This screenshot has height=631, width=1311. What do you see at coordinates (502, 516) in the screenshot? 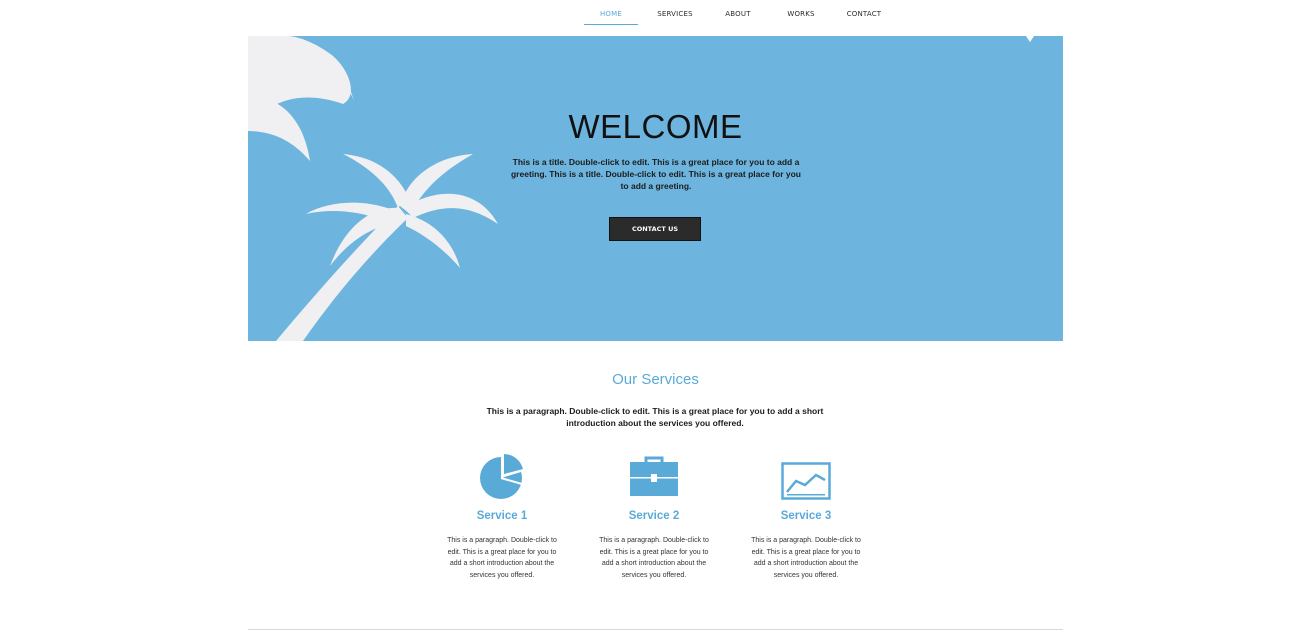
I see `service-title: Service 1` at bounding box center [502, 516].